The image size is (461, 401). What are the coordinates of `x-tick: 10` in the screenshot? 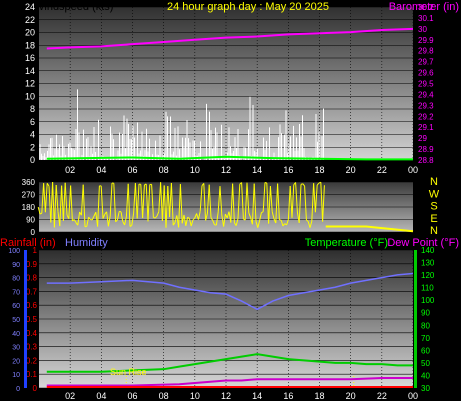 It's located at (195, 396).